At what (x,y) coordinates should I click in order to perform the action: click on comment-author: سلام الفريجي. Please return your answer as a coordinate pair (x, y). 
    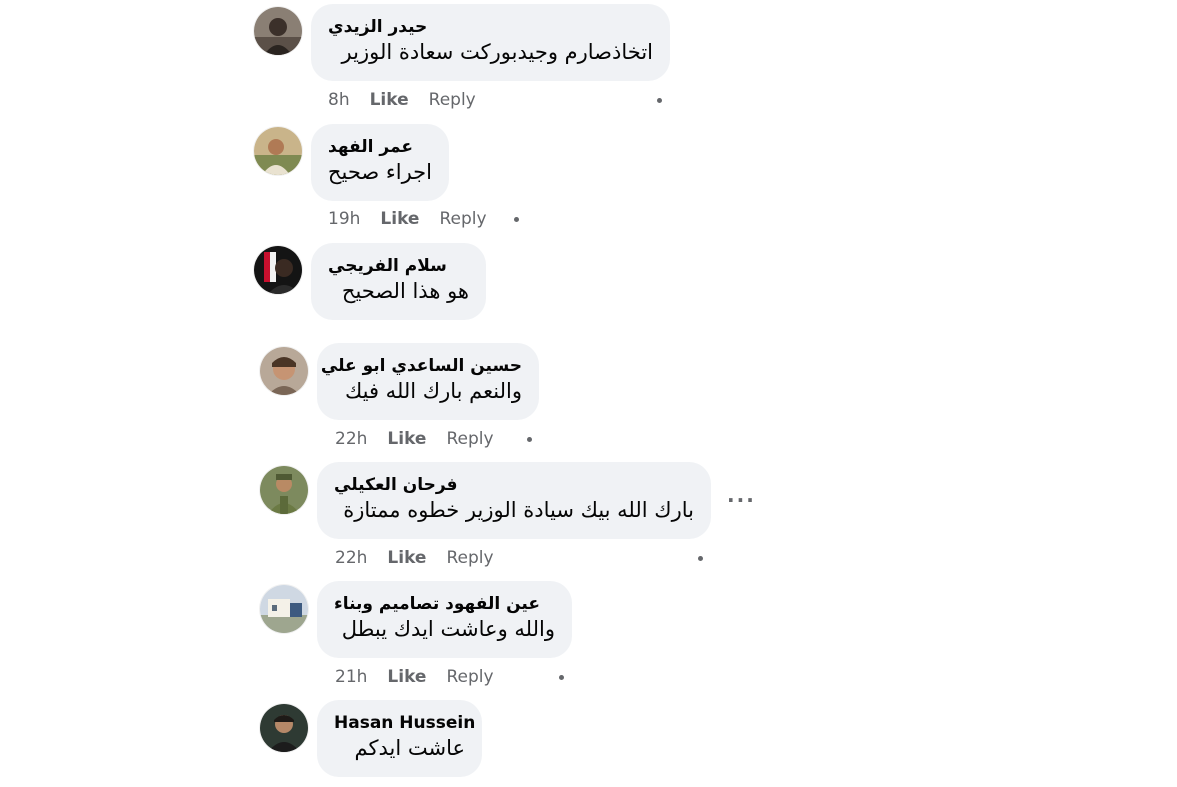
    Looking at the image, I should click on (398, 266).